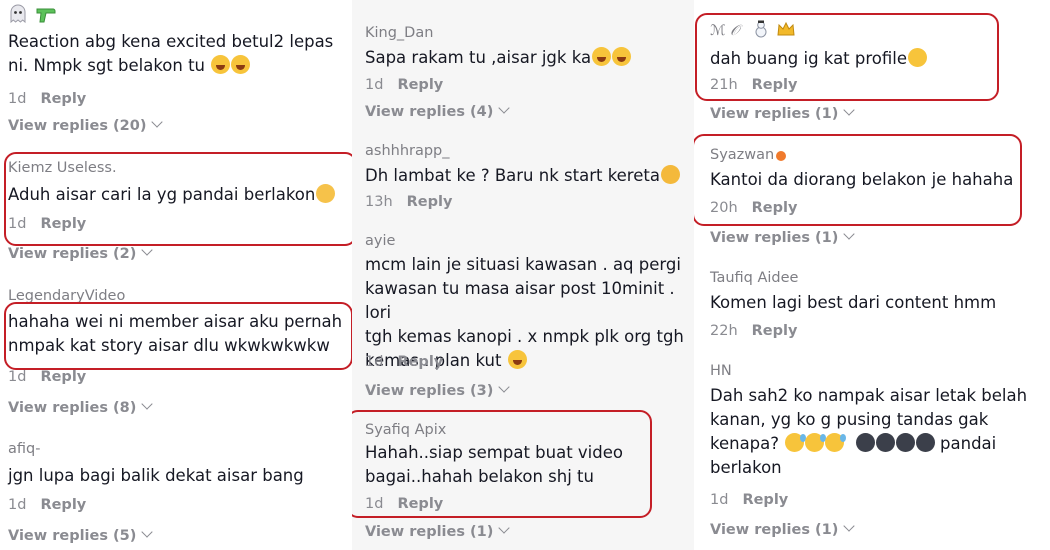 This screenshot has width=1050, height=550. I want to click on comment-username: Kiemz Useless., so click(180, 168).